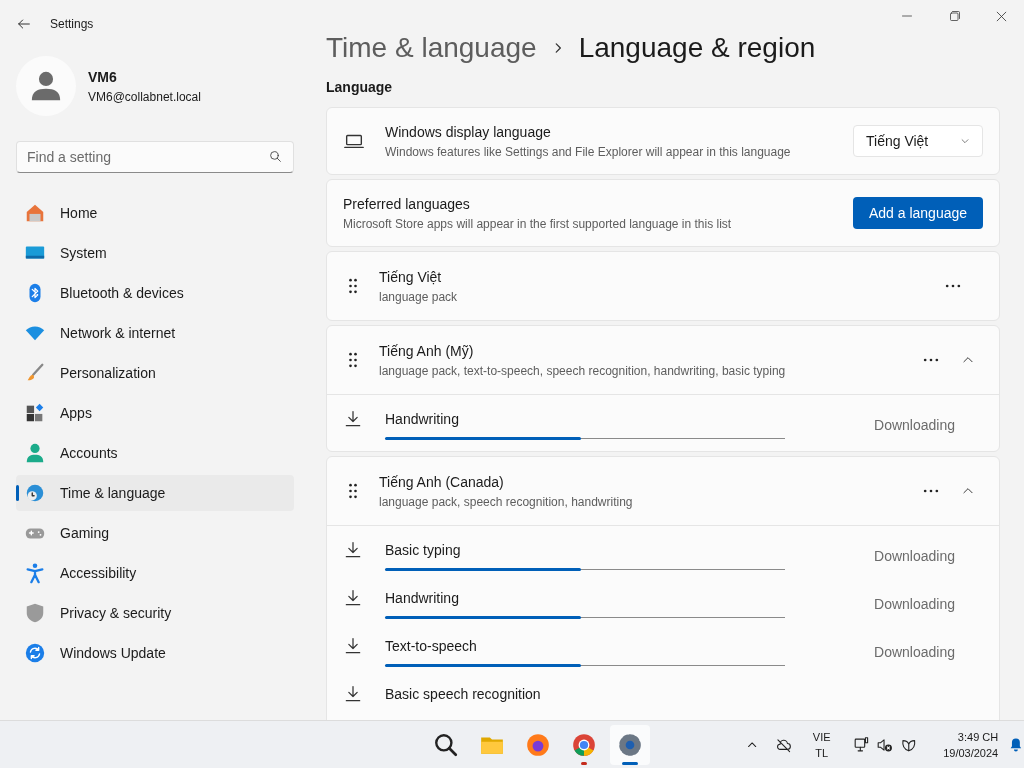 The width and height of the screenshot is (1024, 768). What do you see at coordinates (155, 573) in the screenshot?
I see `sidebar-item: Accessibility` at bounding box center [155, 573].